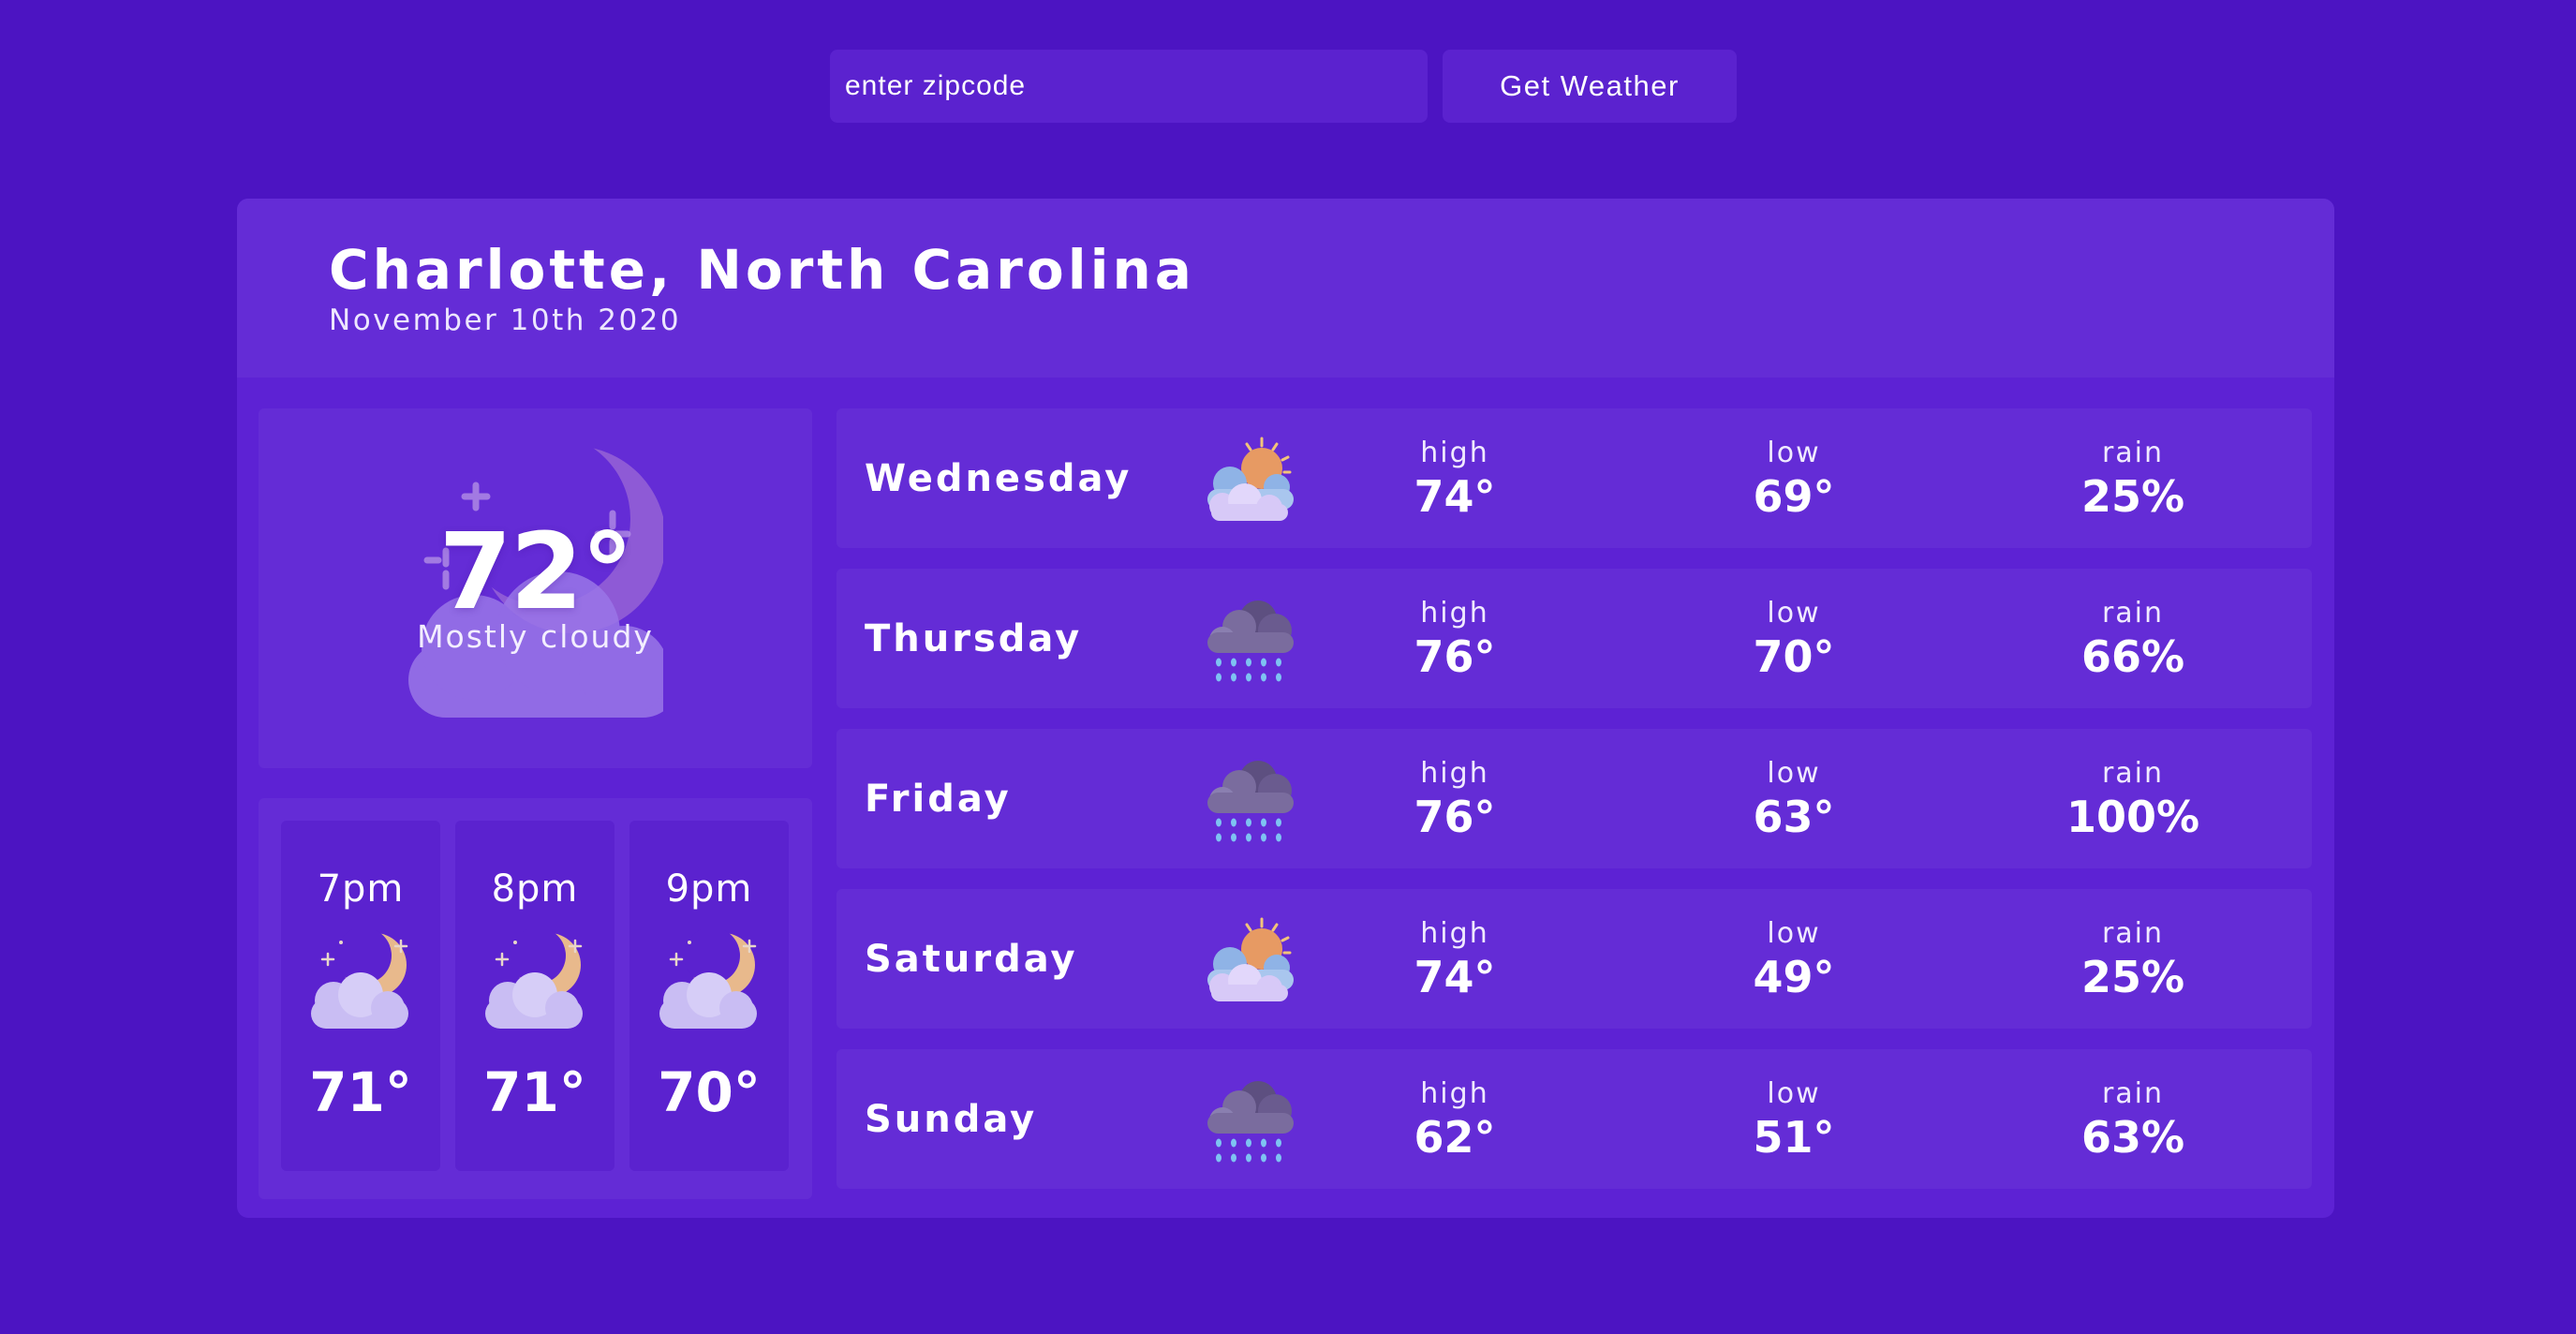 This screenshot has width=2576, height=1334. Describe the element at coordinates (505, 320) in the screenshot. I see `date-label: November 10th 2020` at that location.